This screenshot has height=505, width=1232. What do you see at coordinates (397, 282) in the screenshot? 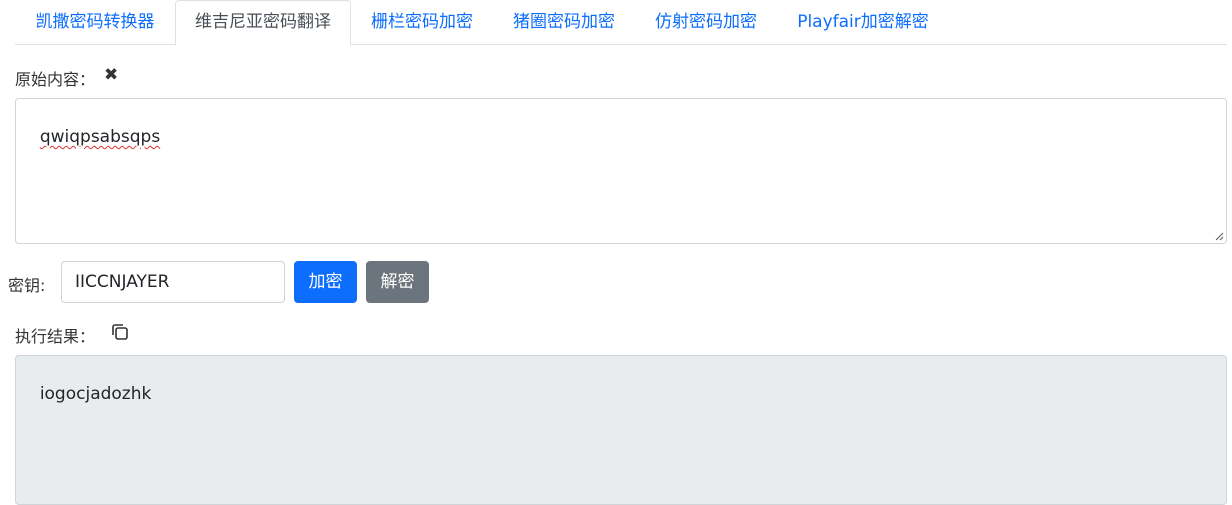
I see `decrypt-button: 解密` at bounding box center [397, 282].